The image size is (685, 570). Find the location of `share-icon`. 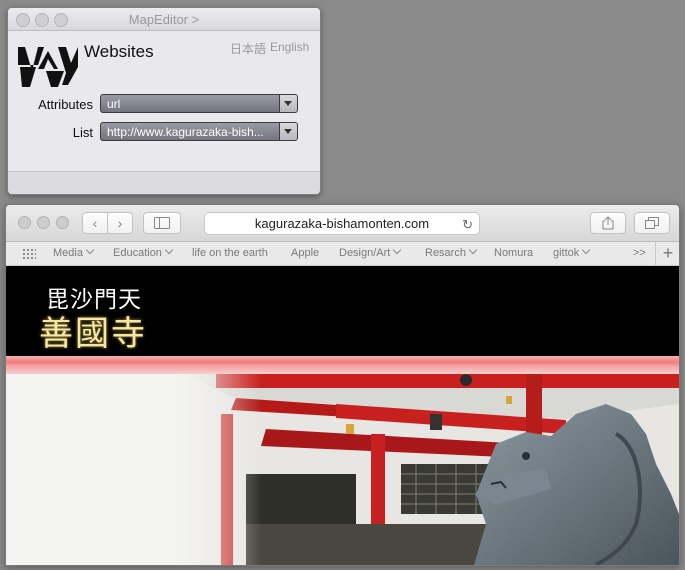

share-icon is located at coordinates (608, 223).